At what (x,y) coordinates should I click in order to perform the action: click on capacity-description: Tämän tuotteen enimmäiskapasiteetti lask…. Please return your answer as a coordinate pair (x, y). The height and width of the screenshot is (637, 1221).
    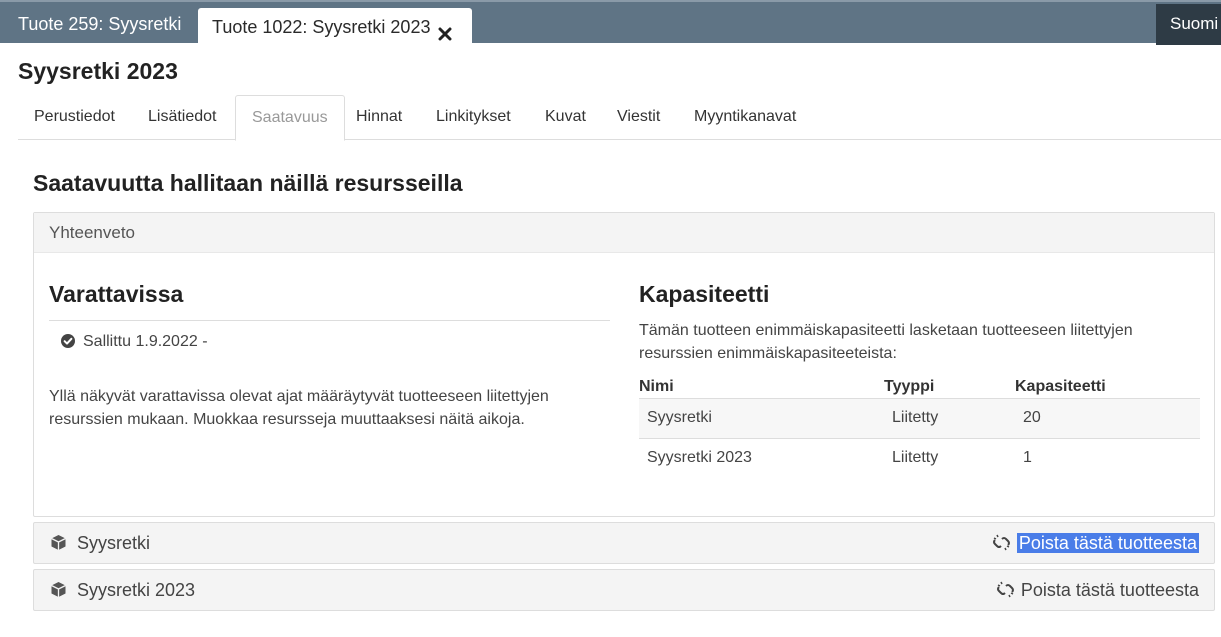
    Looking at the image, I should click on (886, 342).